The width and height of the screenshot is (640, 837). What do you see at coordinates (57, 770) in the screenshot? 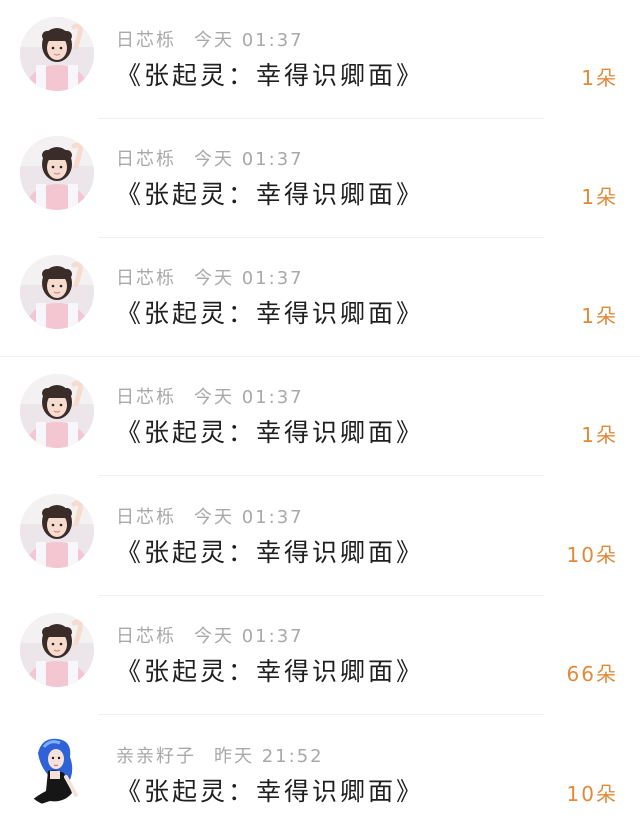
I see `blue-hair-girl-avatar` at bounding box center [57, 770].